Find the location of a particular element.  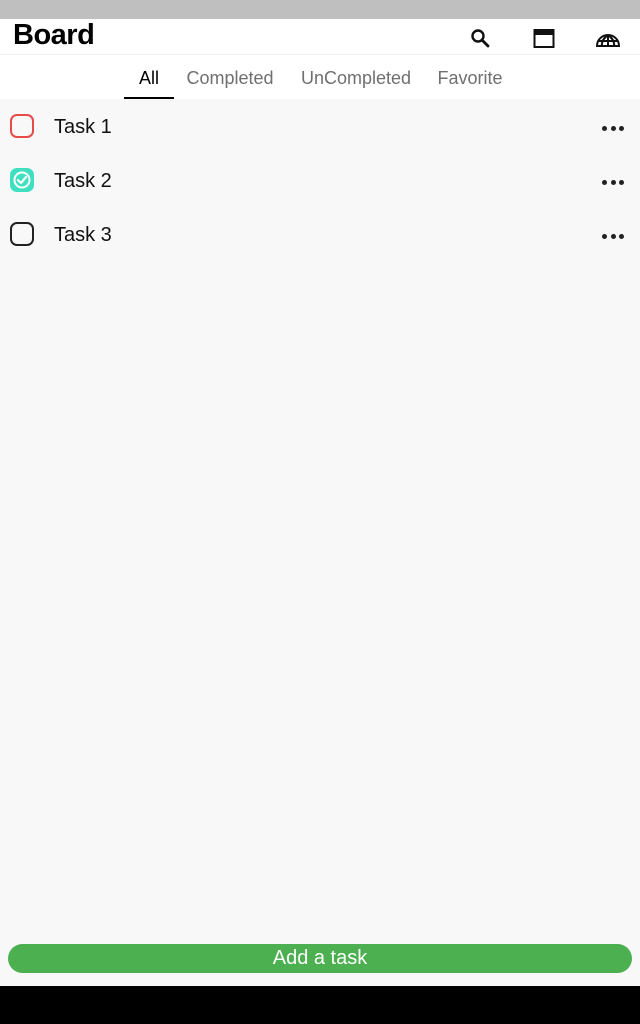

task-label: Task 3 is located at coordinates (83, 235).